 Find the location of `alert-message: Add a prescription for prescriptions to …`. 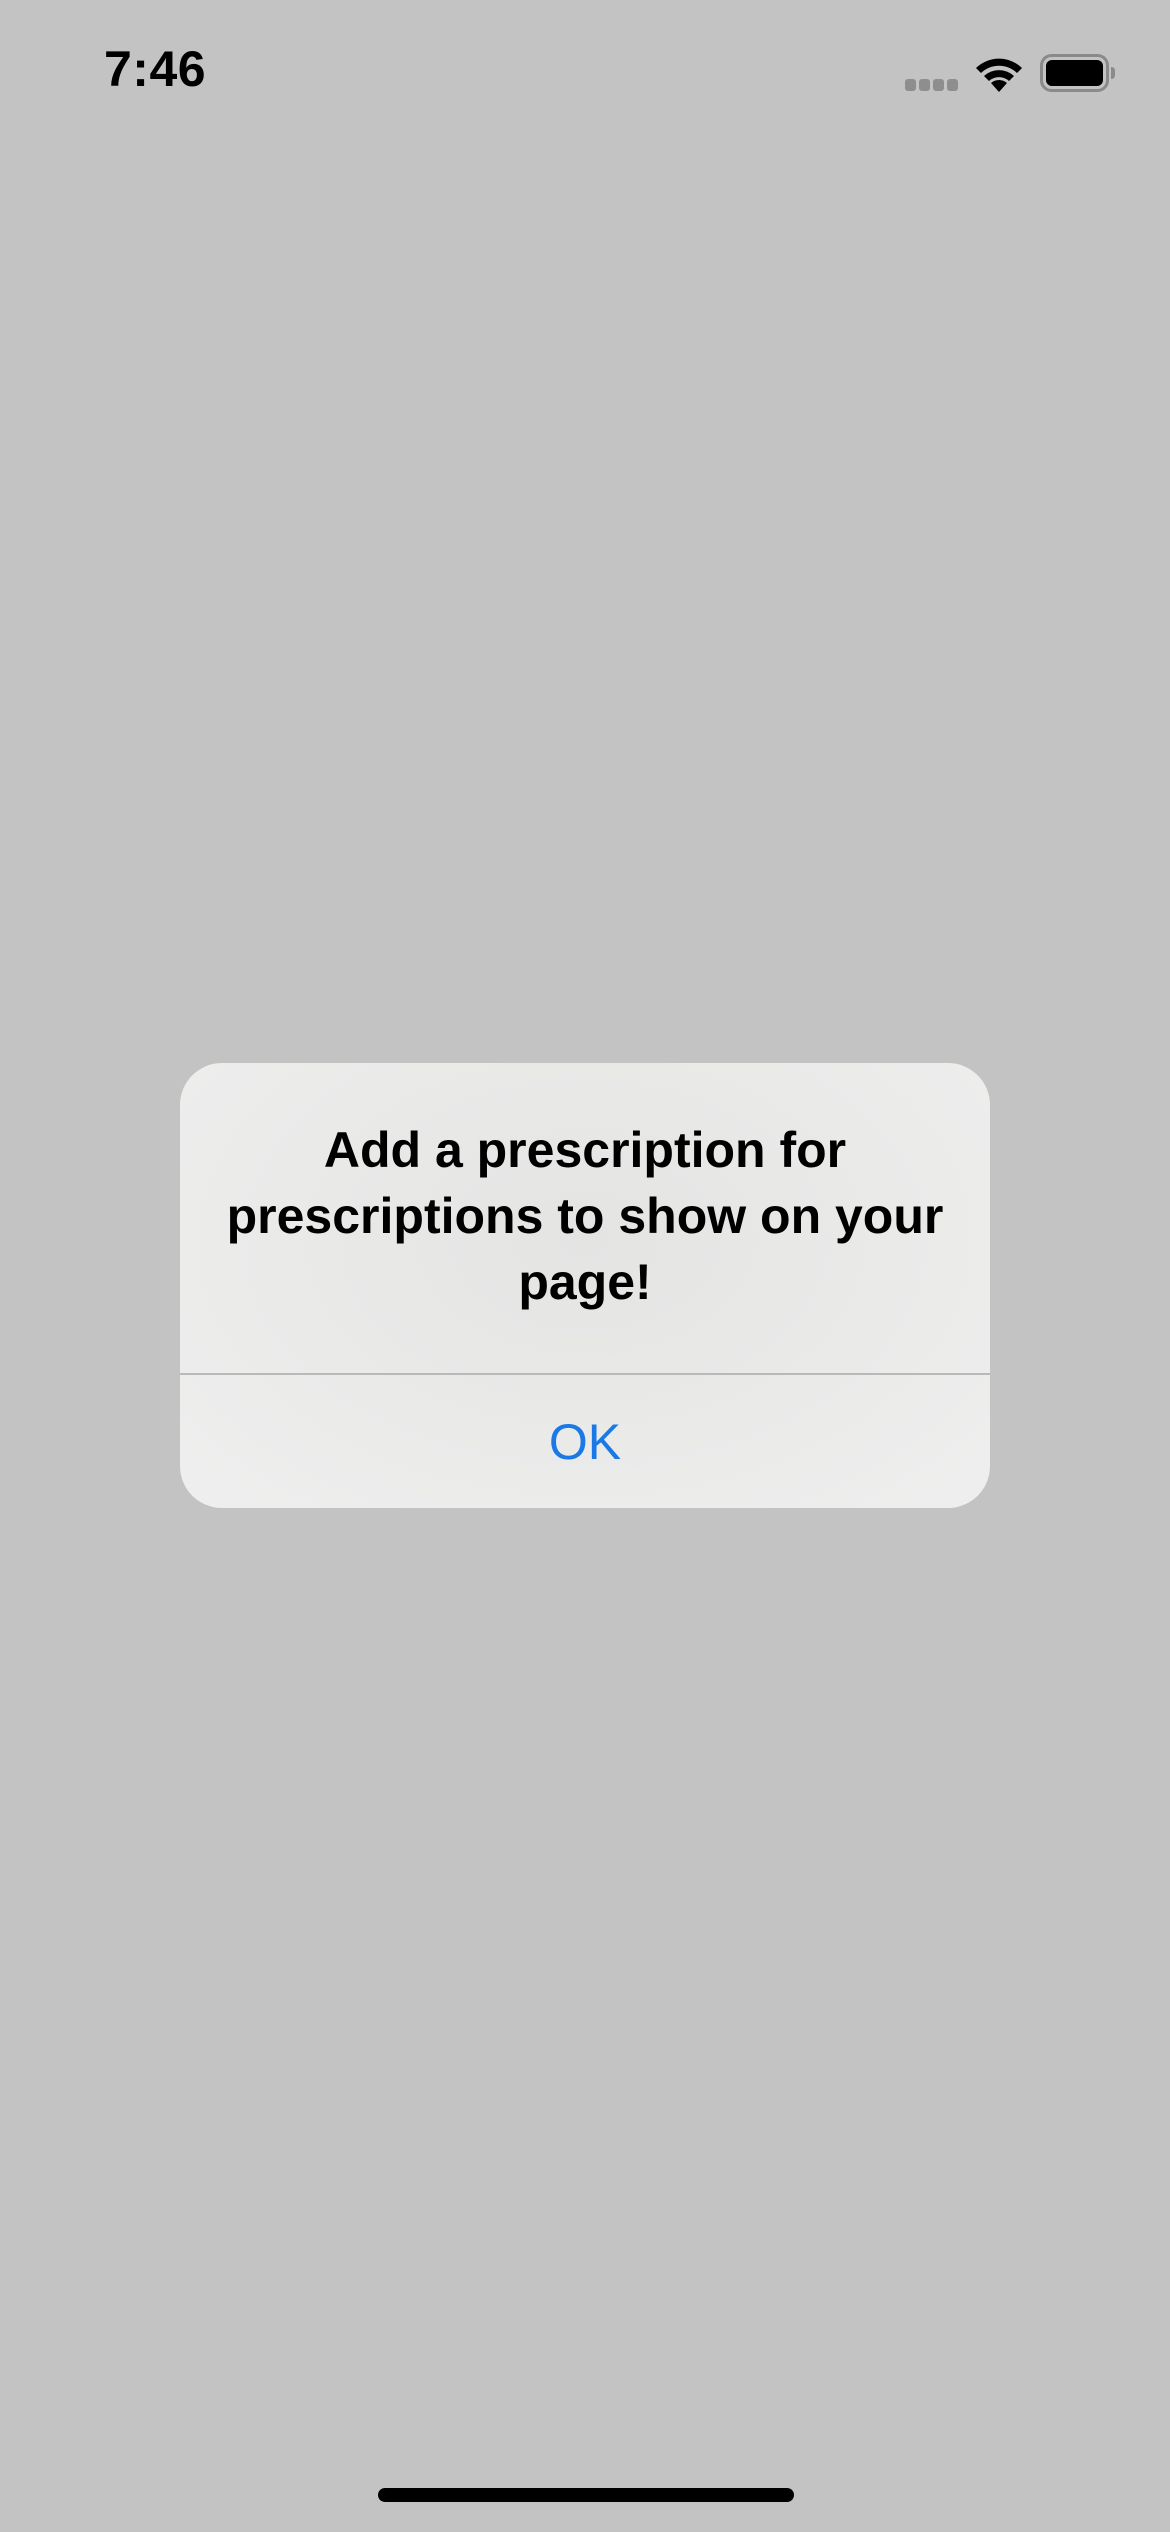

alert-message: Add a prescription for prescriptions to … is located at coordinates (585, 1216).